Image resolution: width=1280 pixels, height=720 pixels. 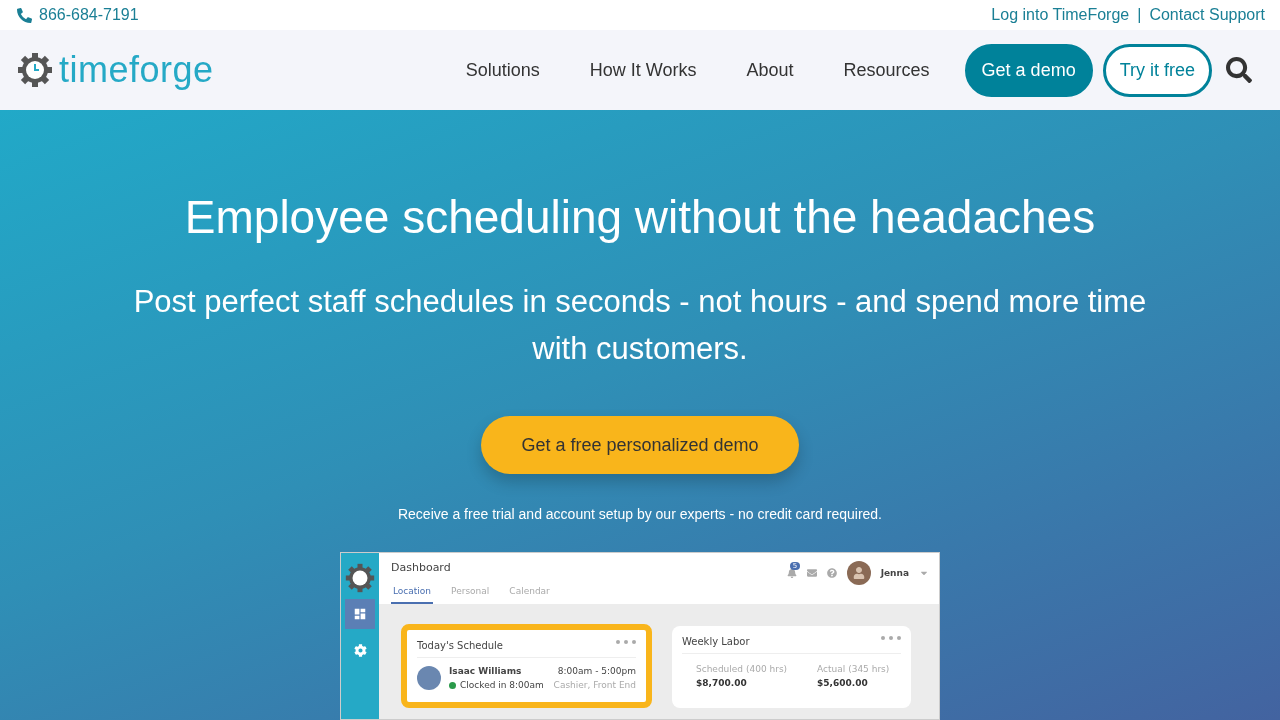 What do you see at coordinates (894, 573) in the screenshot?
I see `user-name: Jenna` at bounding box center [894, 573].